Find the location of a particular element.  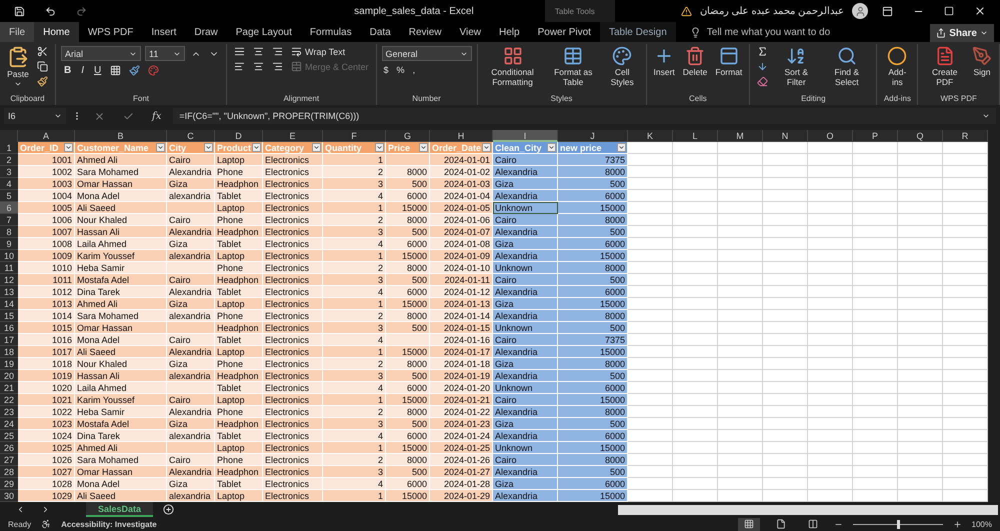

row-header: 2 is located at coordinates (9, 160).